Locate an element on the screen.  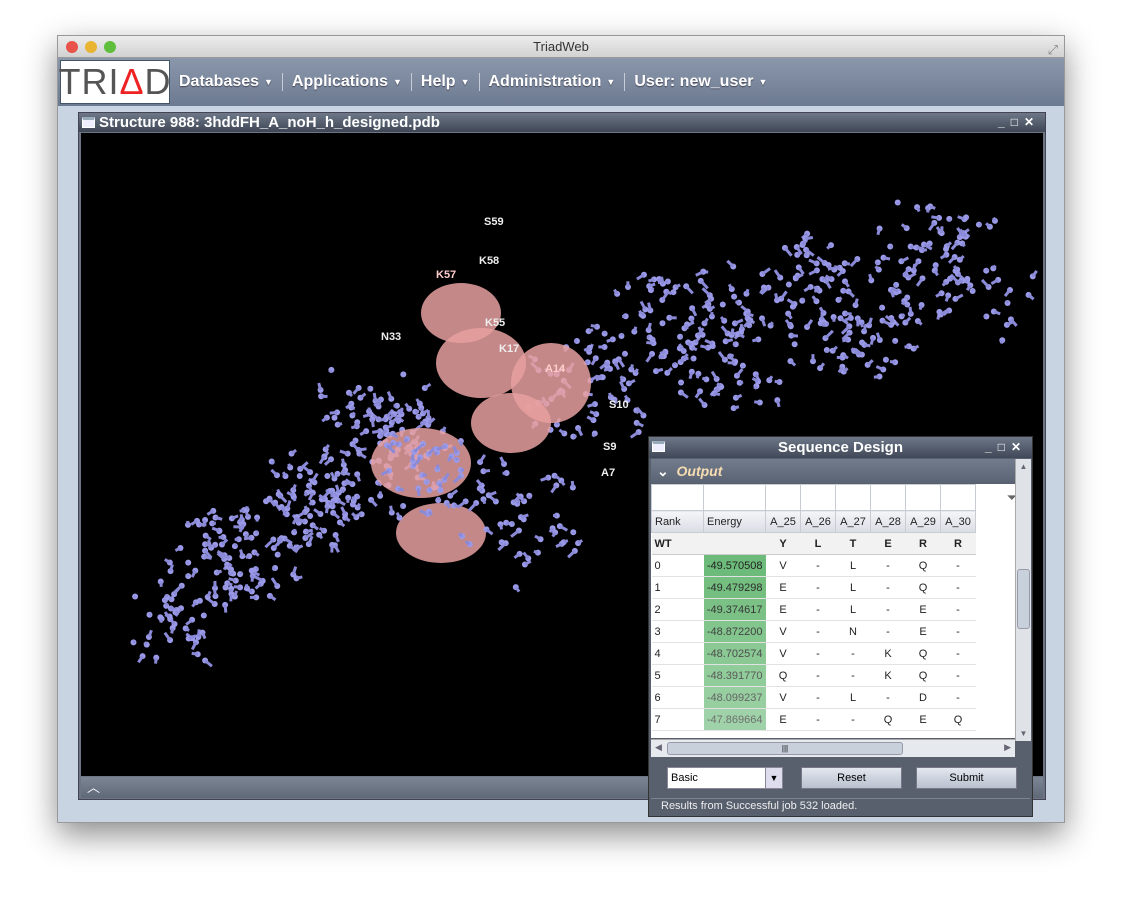
energy-cell: -49.374617 is located at coordinates (734, 609).